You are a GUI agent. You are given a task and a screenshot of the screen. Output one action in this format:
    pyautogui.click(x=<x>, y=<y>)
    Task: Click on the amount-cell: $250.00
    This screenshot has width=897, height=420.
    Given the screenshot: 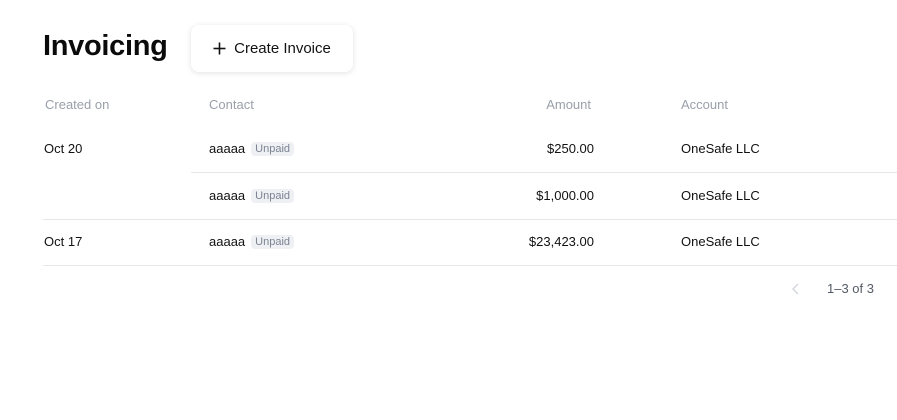 What is the action you would take?
    pyautogui.click(x=570, y=148)
    